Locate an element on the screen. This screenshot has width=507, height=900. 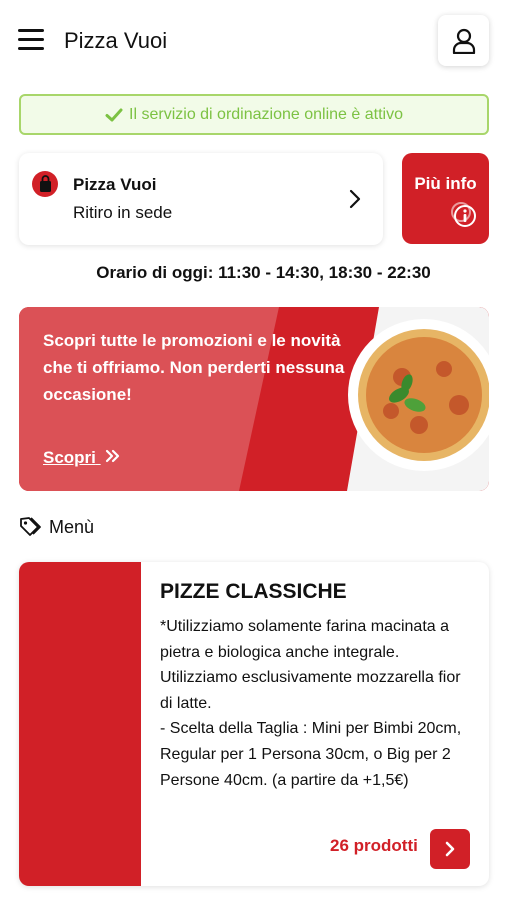
app-header: Pizza Vuoi is located at coordinates (253, 41).